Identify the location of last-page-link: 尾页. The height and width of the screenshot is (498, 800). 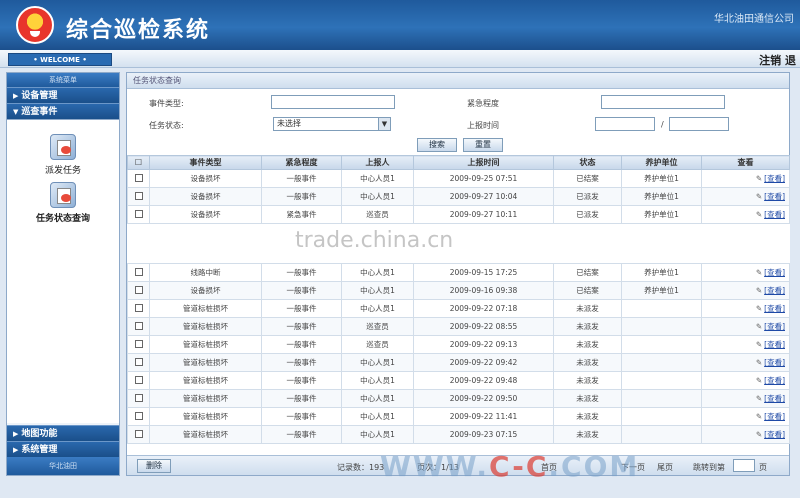
(665, 467).